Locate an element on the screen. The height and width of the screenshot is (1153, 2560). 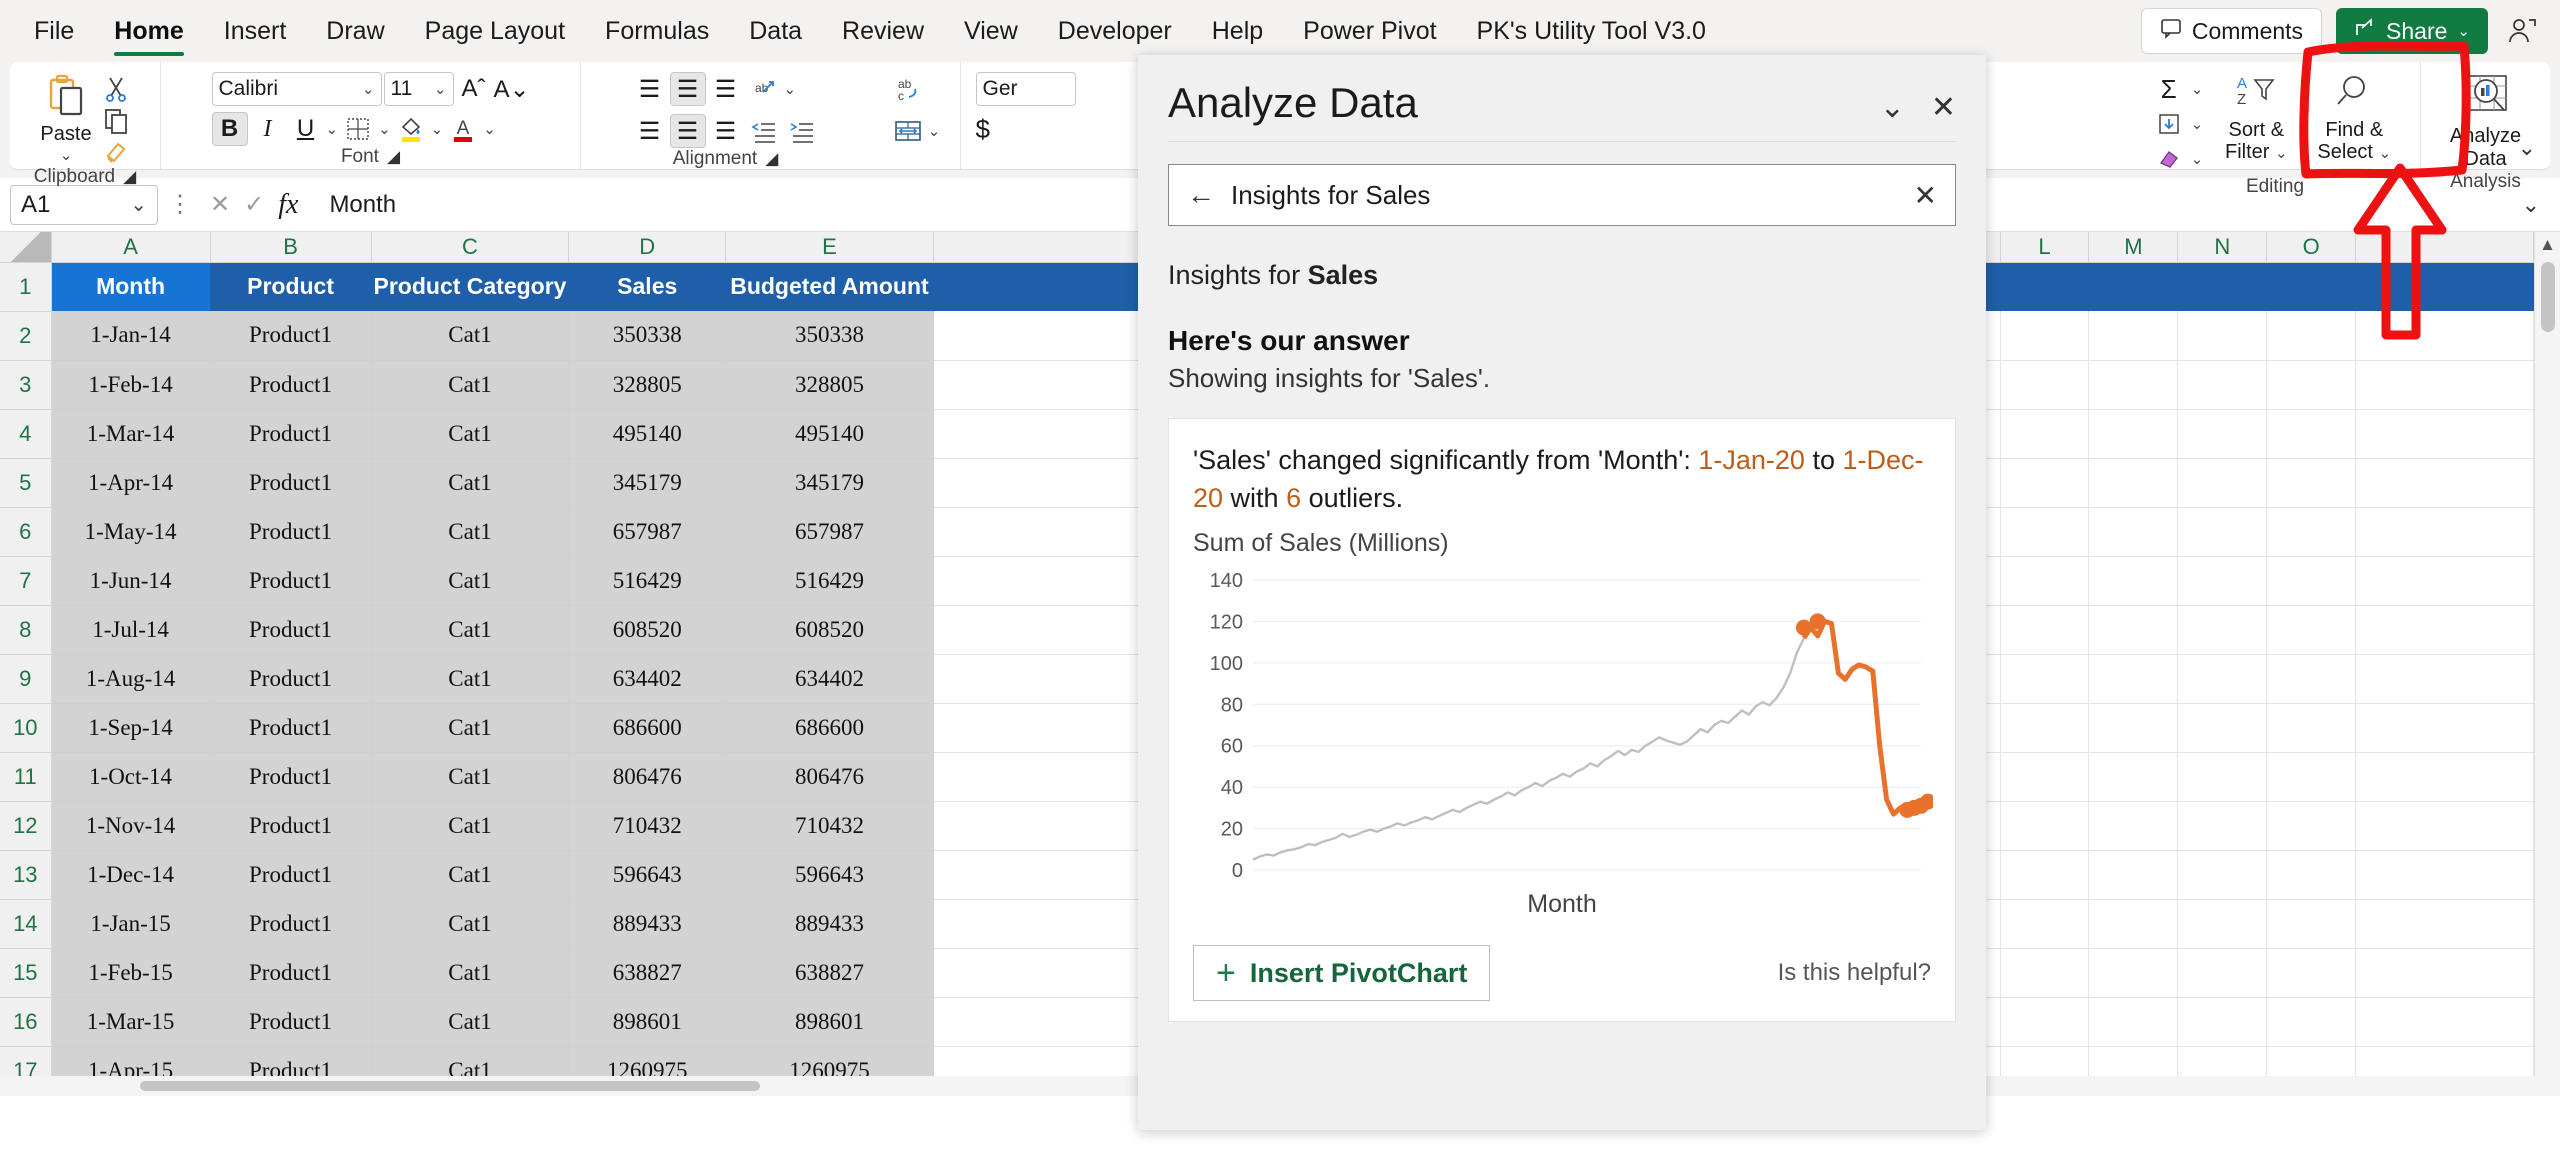
grid-cell: 1-Jul-14 is located at coordinates (131, 630).